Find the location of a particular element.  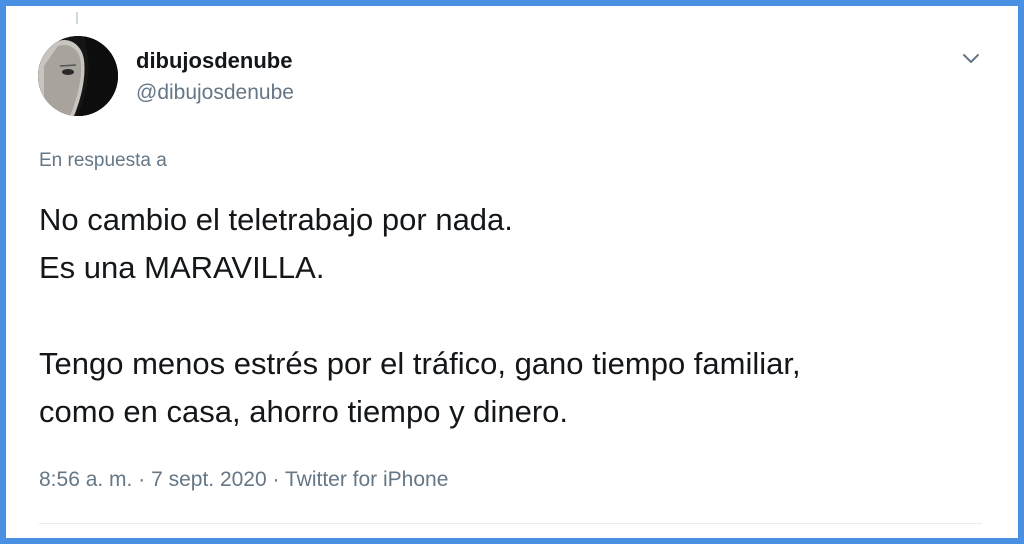

tweet-text-blank-line is located at coordinates (519, 316).